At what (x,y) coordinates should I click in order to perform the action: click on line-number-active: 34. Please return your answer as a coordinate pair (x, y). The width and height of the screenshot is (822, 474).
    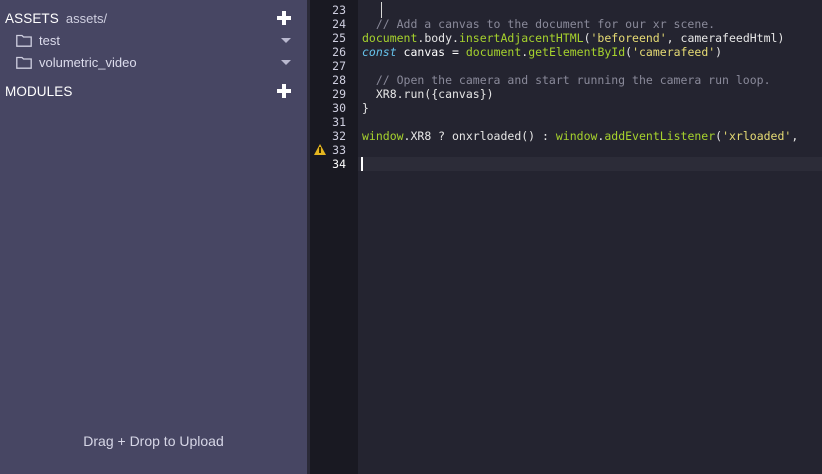
    Looking at the image, I should click on (339, 164).